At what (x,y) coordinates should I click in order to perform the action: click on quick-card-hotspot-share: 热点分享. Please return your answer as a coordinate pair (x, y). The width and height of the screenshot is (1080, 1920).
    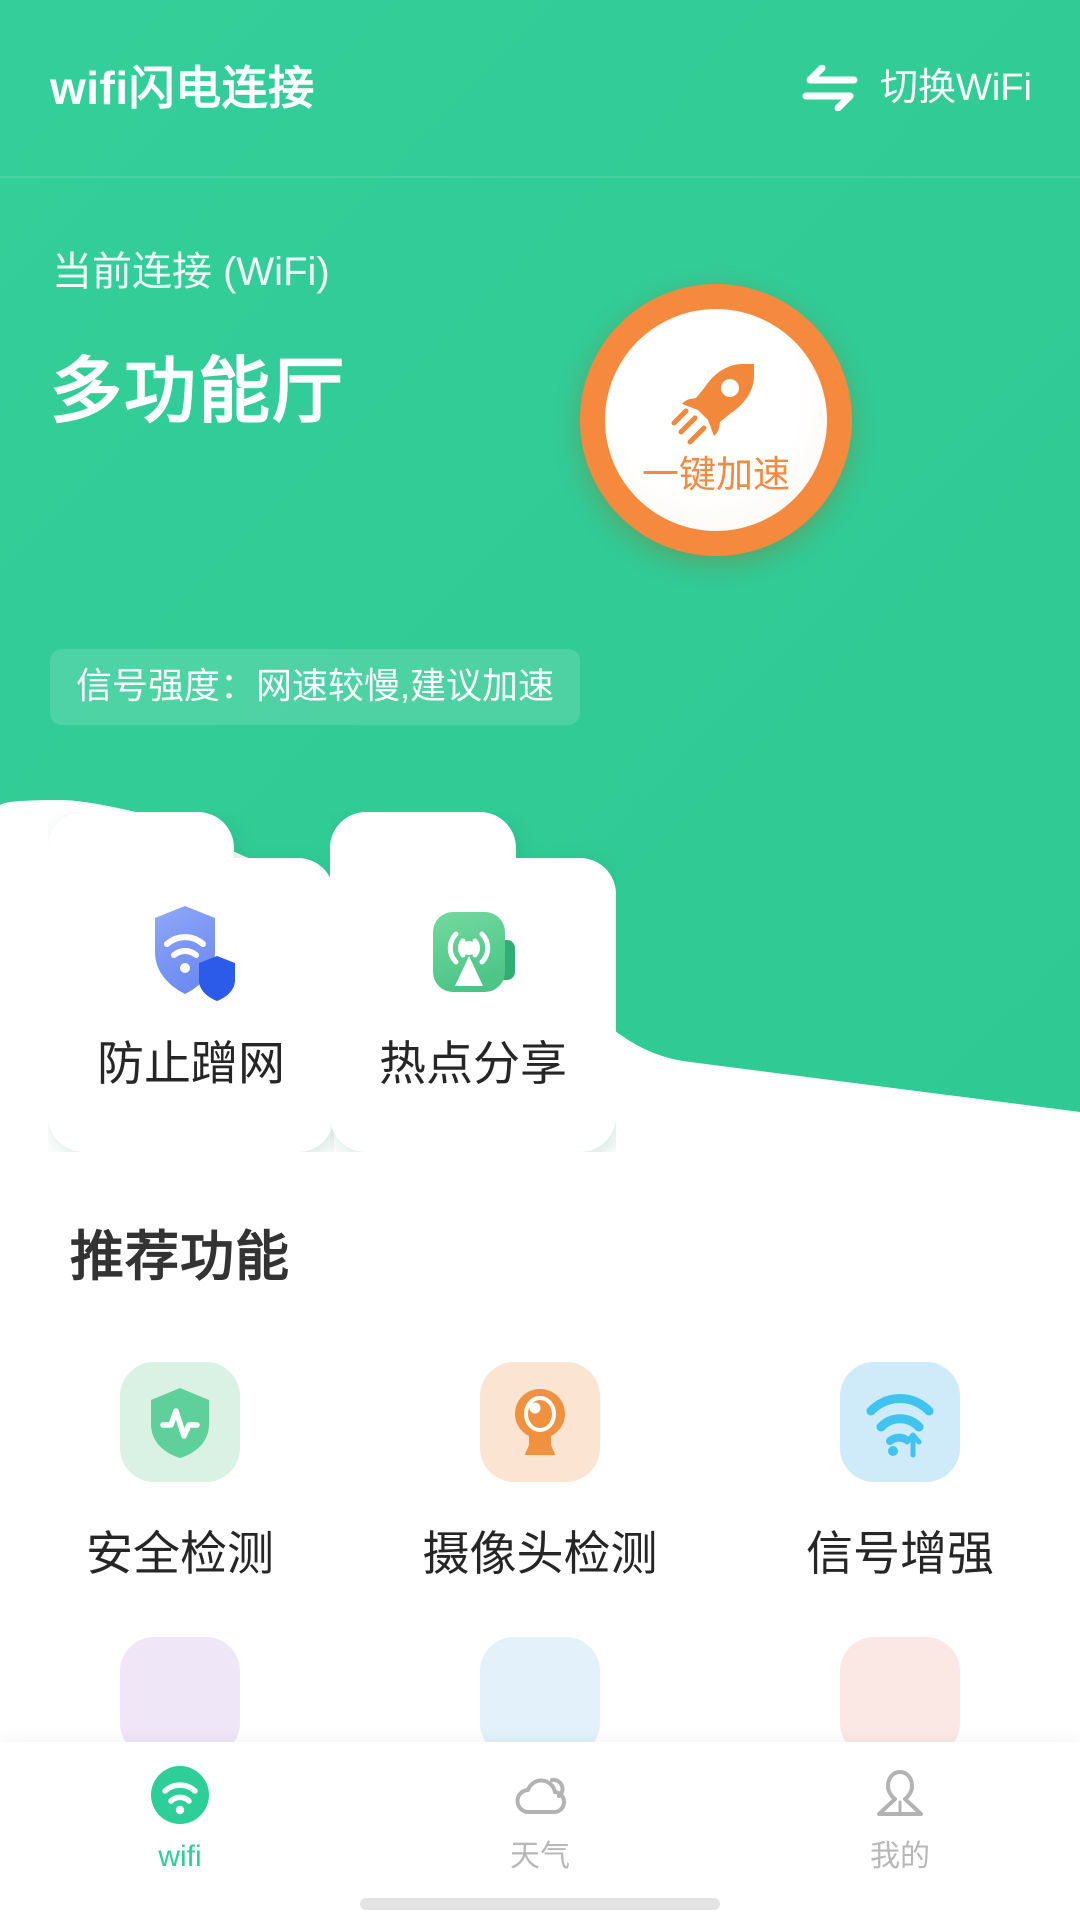
    Looking at the image, I should click on (473, 982).